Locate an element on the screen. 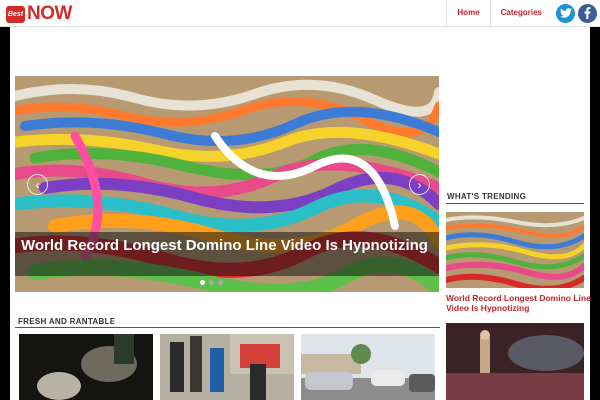  slider-pagination is located at coordinates (211, 282).